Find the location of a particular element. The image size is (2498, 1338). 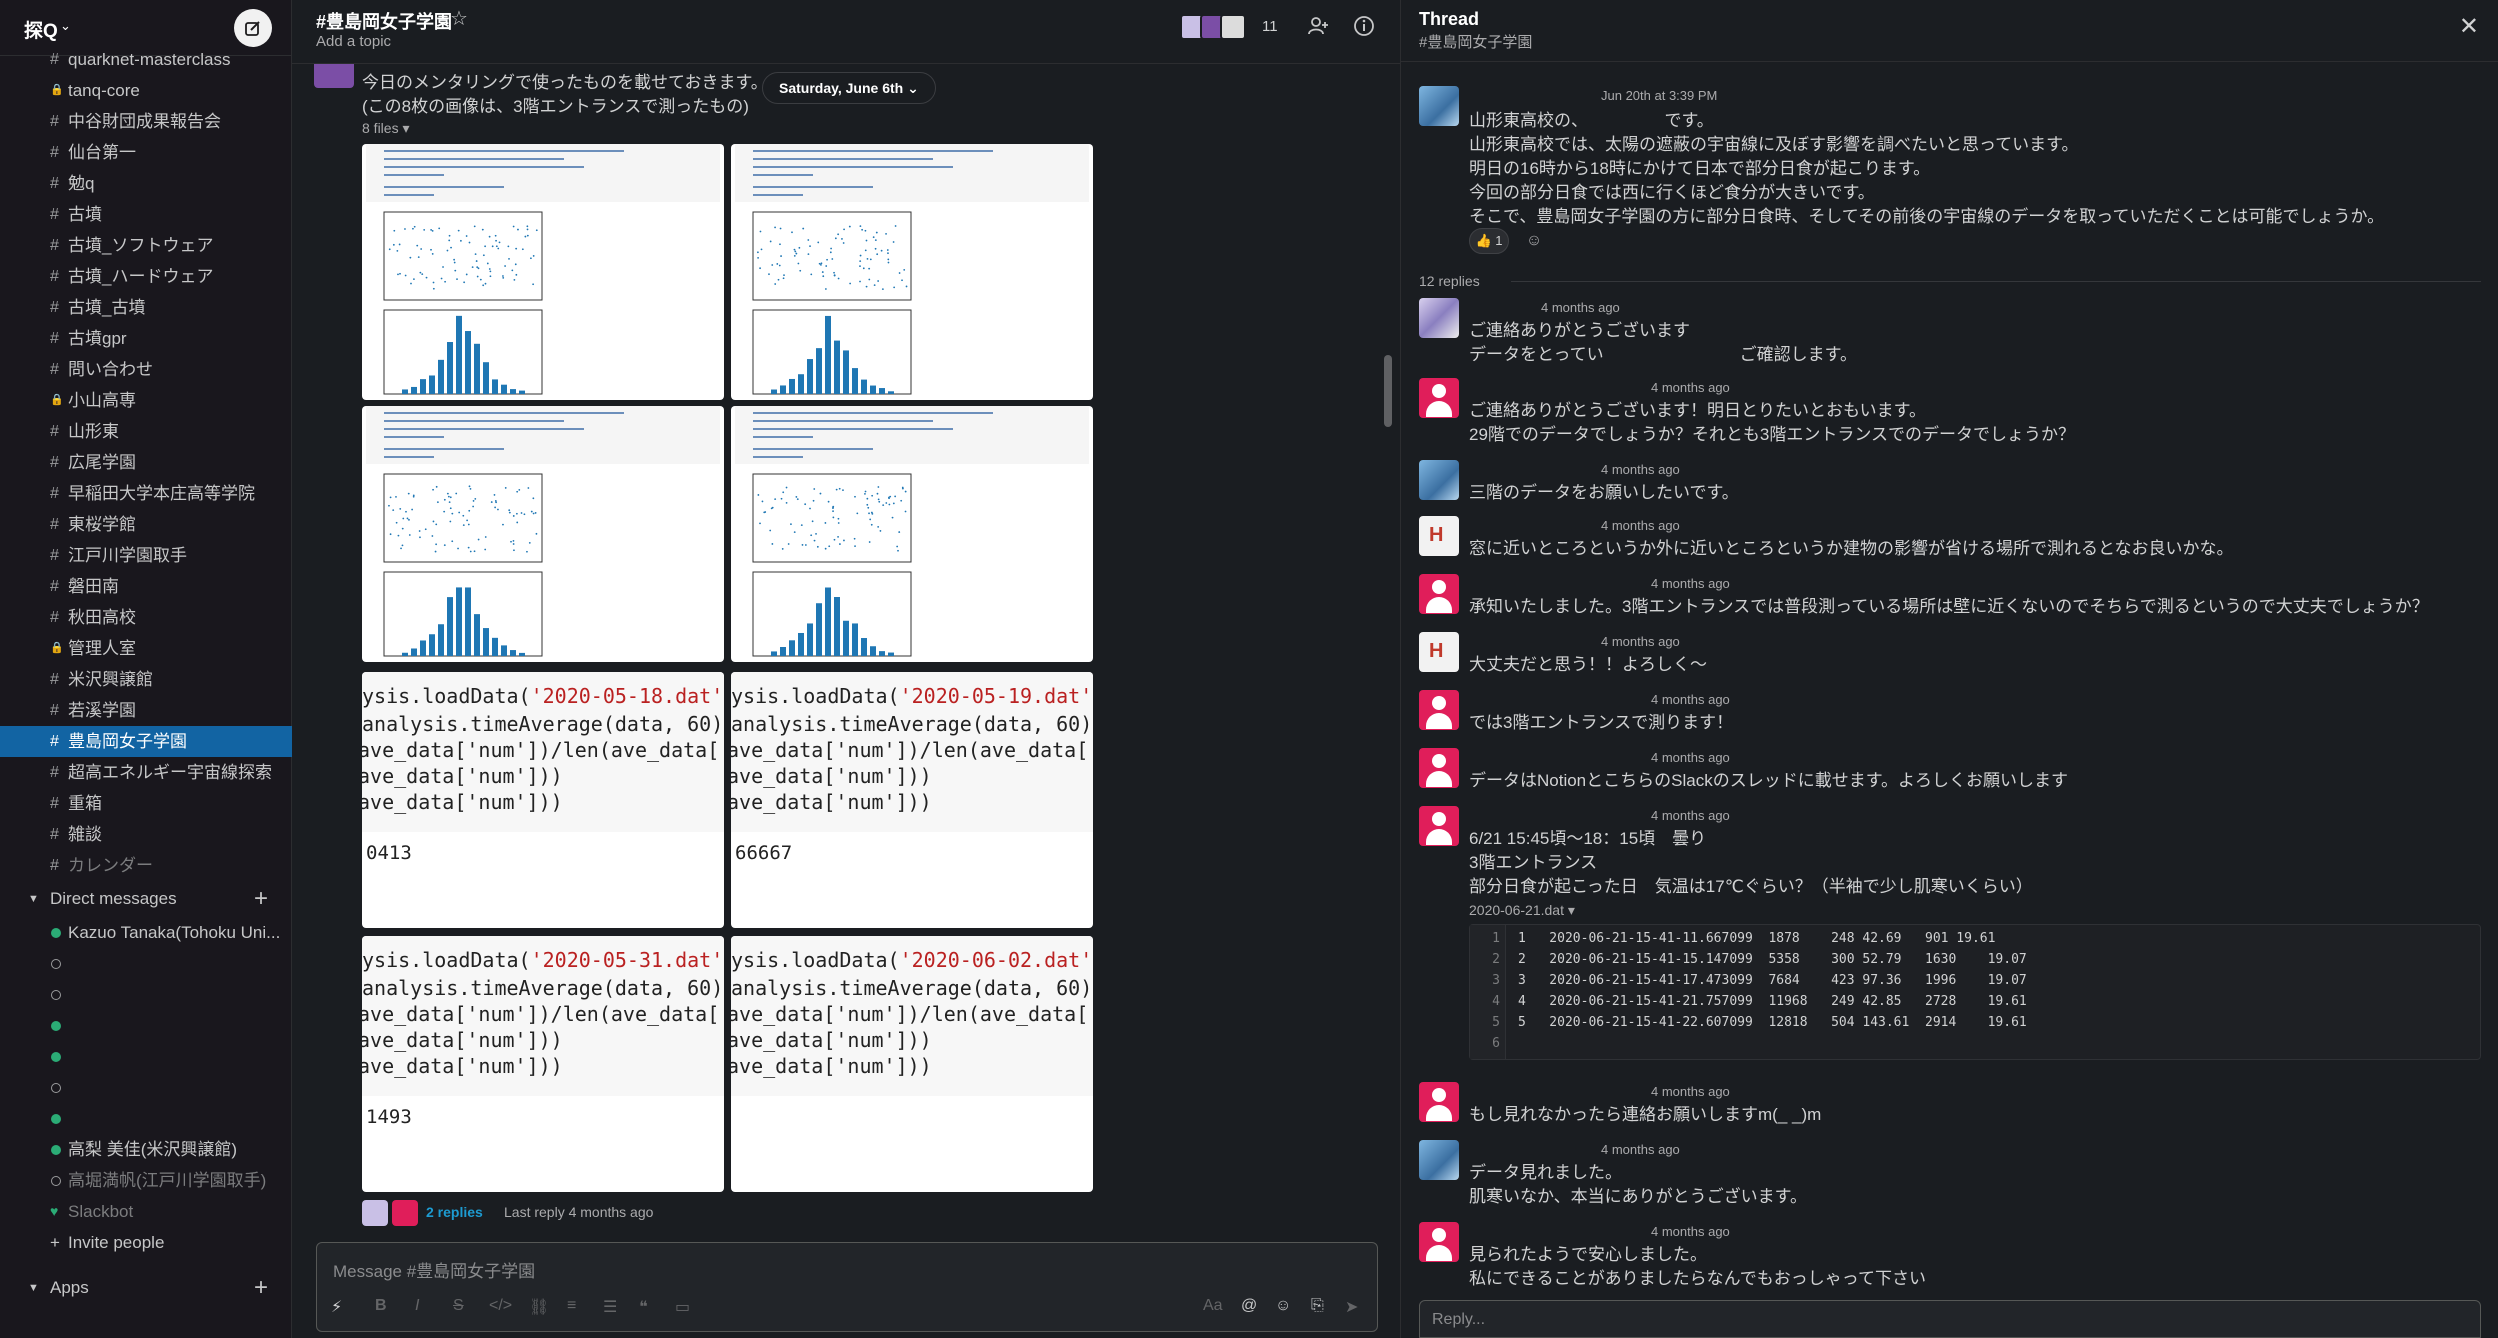

files-toggle: 8 files ▾ is located at coordinates (386, 128).